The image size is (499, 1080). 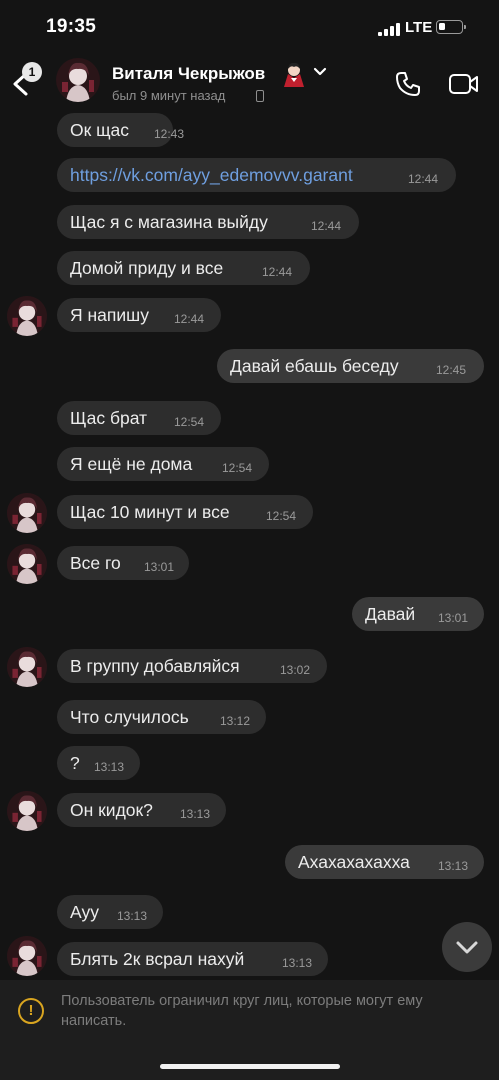 I want to click on message-bubble: Я напишу 12:44, so click(x=139, y=315).